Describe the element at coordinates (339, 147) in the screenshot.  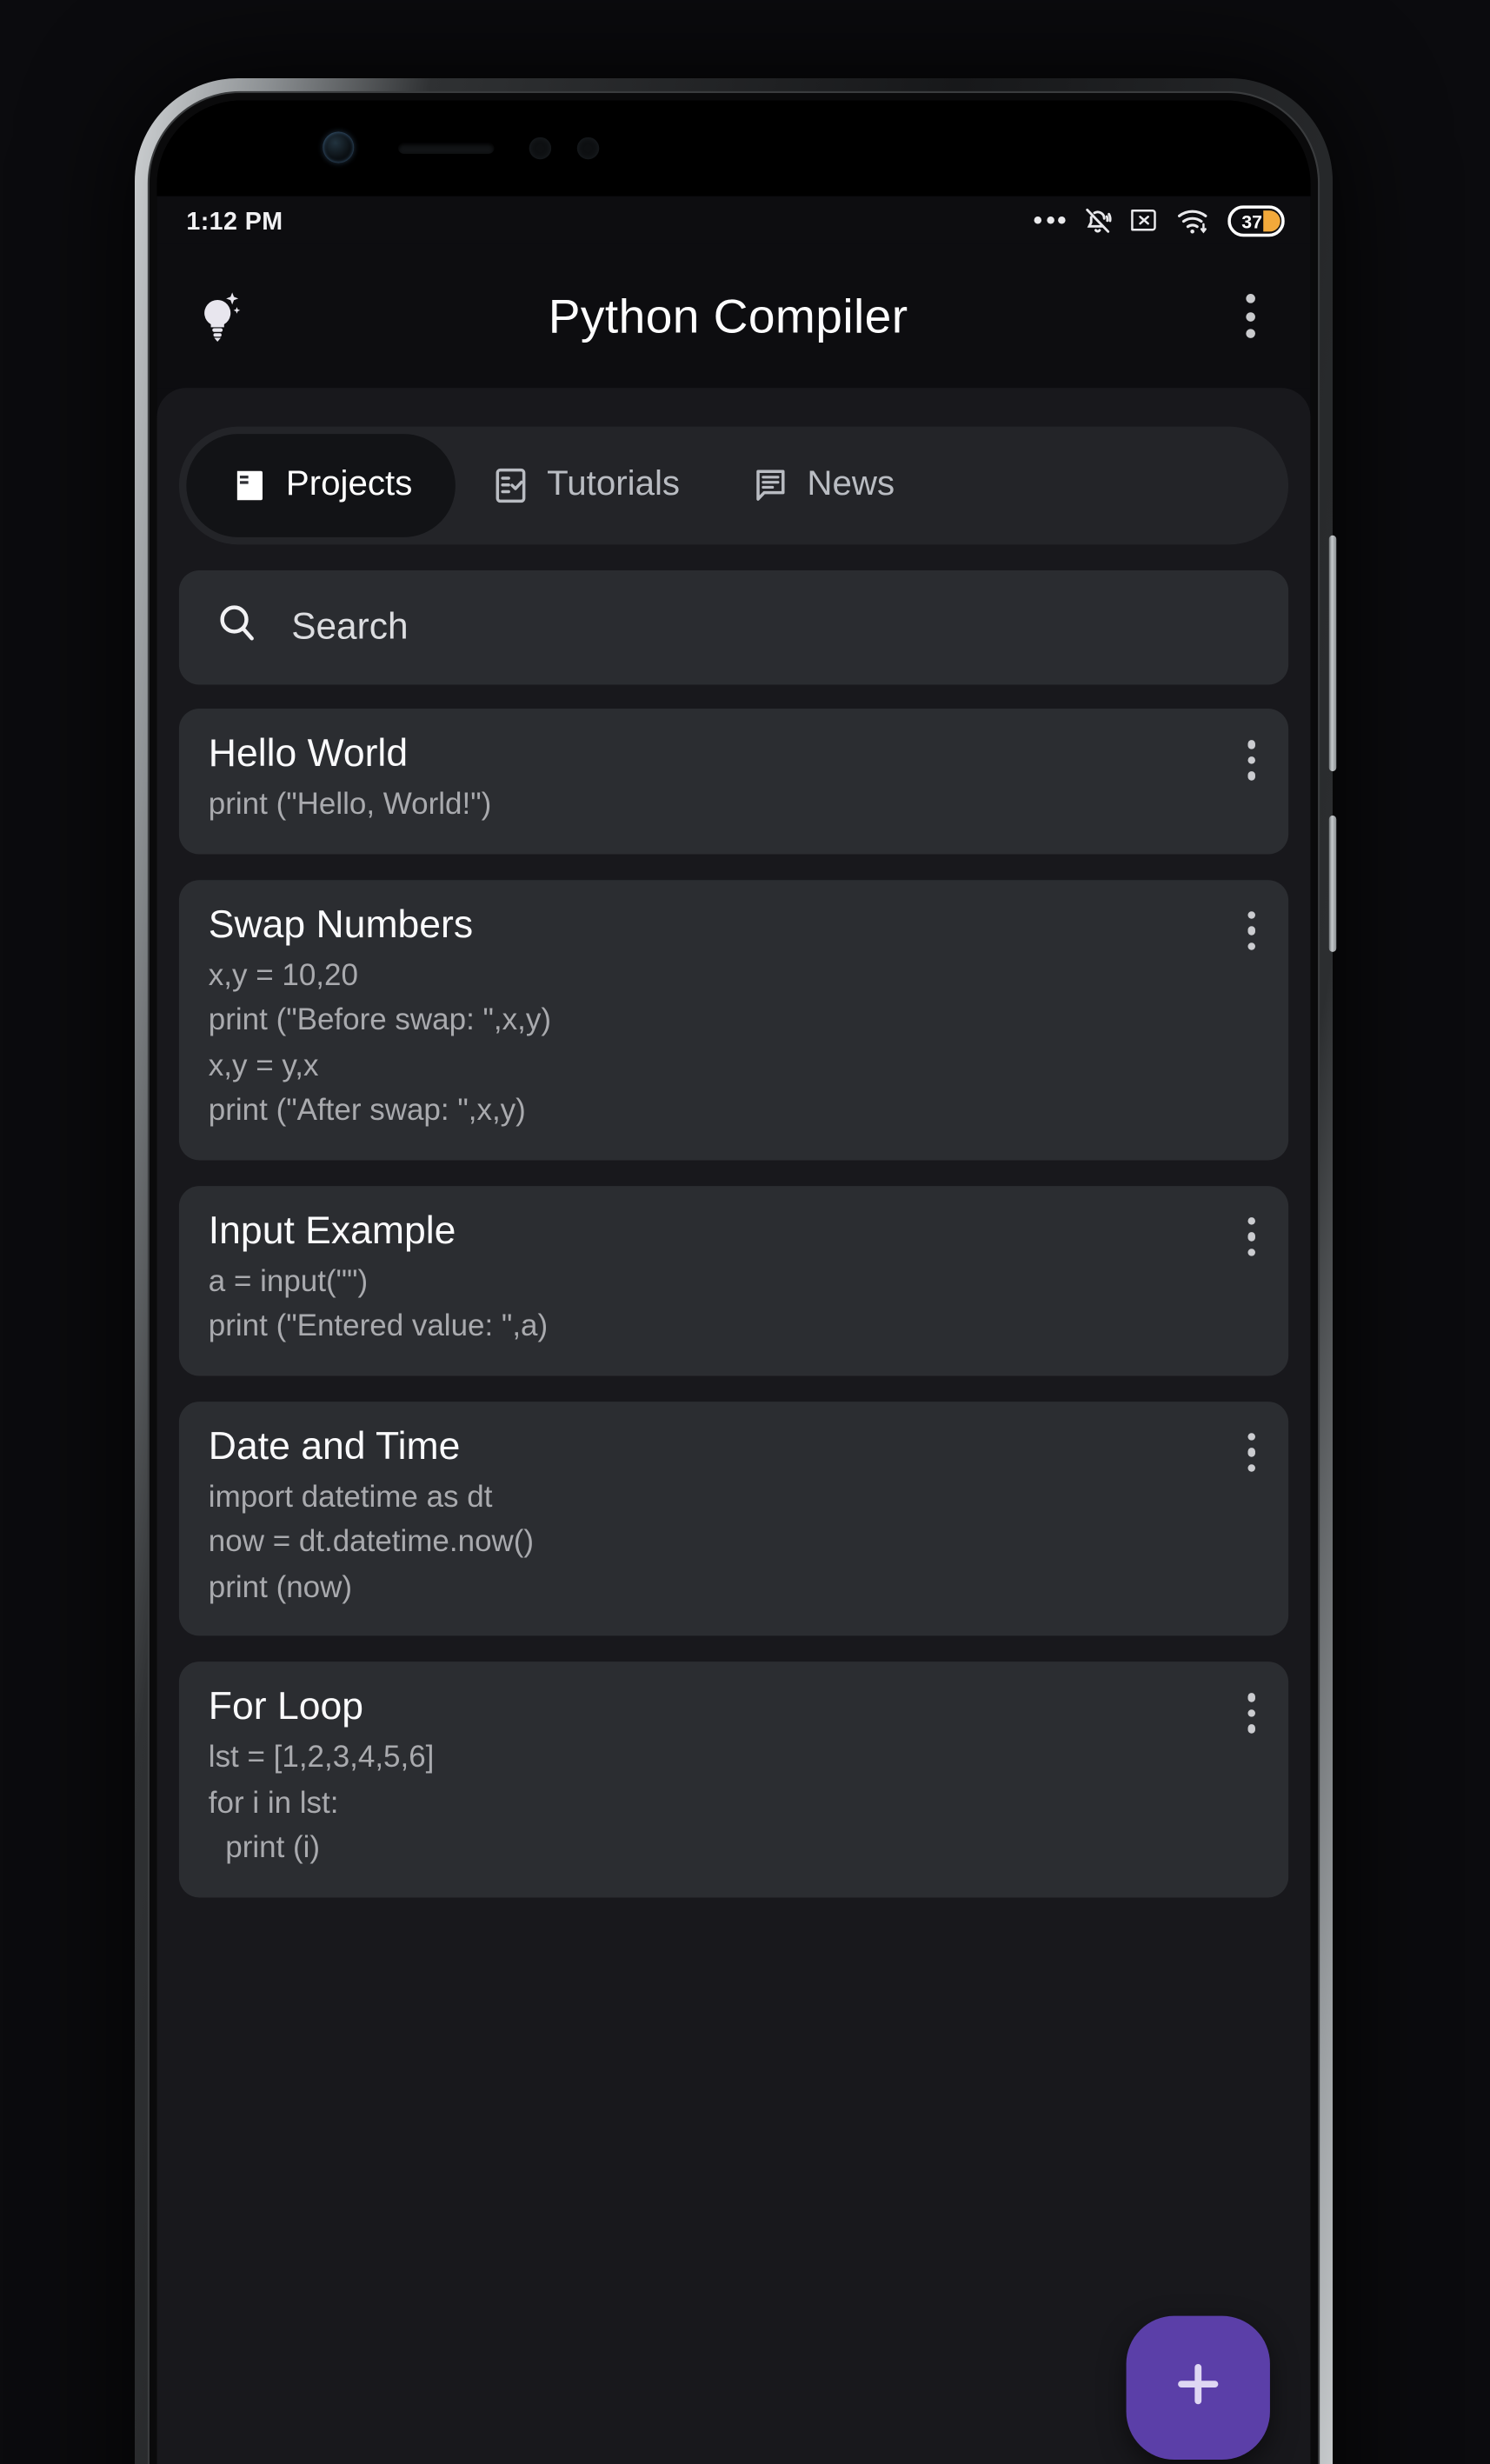
I see `front-camera-icon` at that location.